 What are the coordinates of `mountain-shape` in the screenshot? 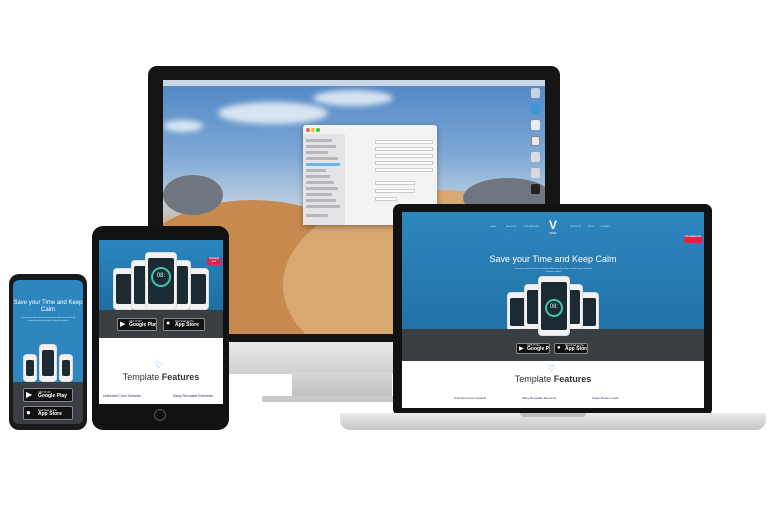 It's located at (193, 195).